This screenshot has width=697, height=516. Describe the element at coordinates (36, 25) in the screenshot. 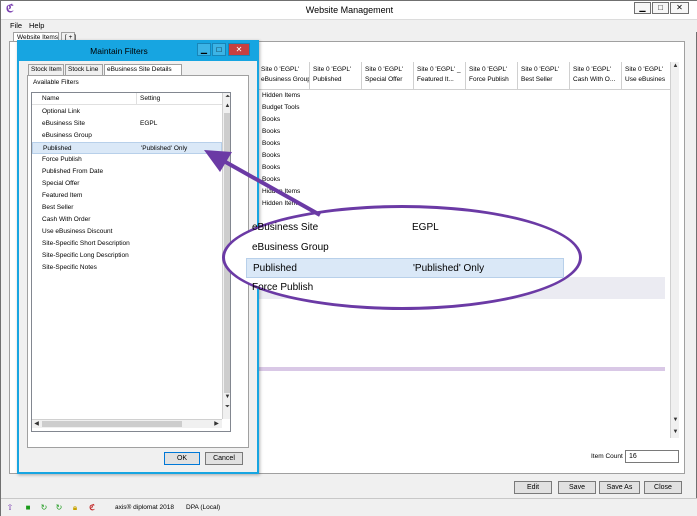

I see `menu-help: Help` at that location.